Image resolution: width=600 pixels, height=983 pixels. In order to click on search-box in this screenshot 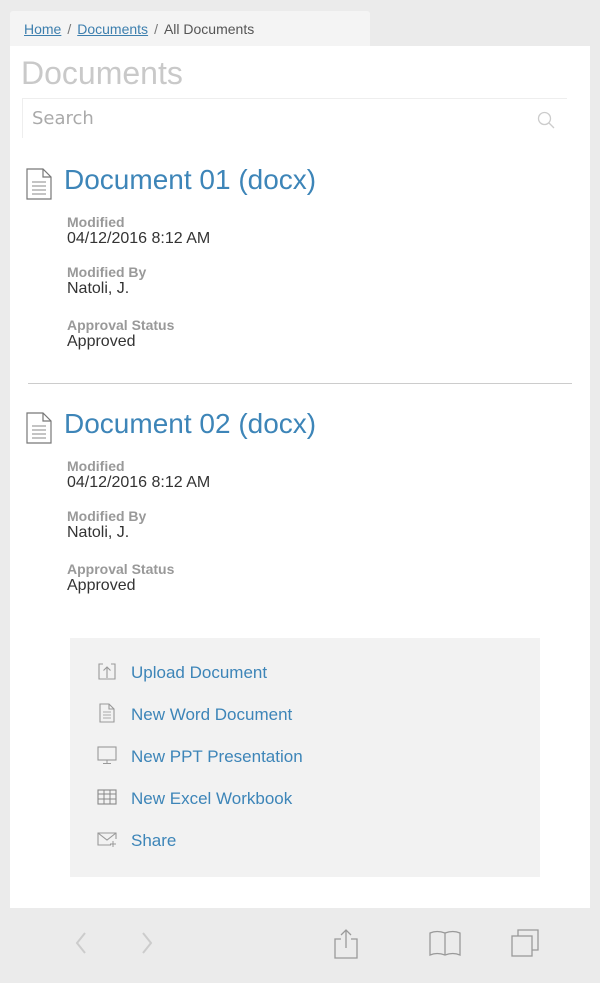, I will do `click(294, 118)`.